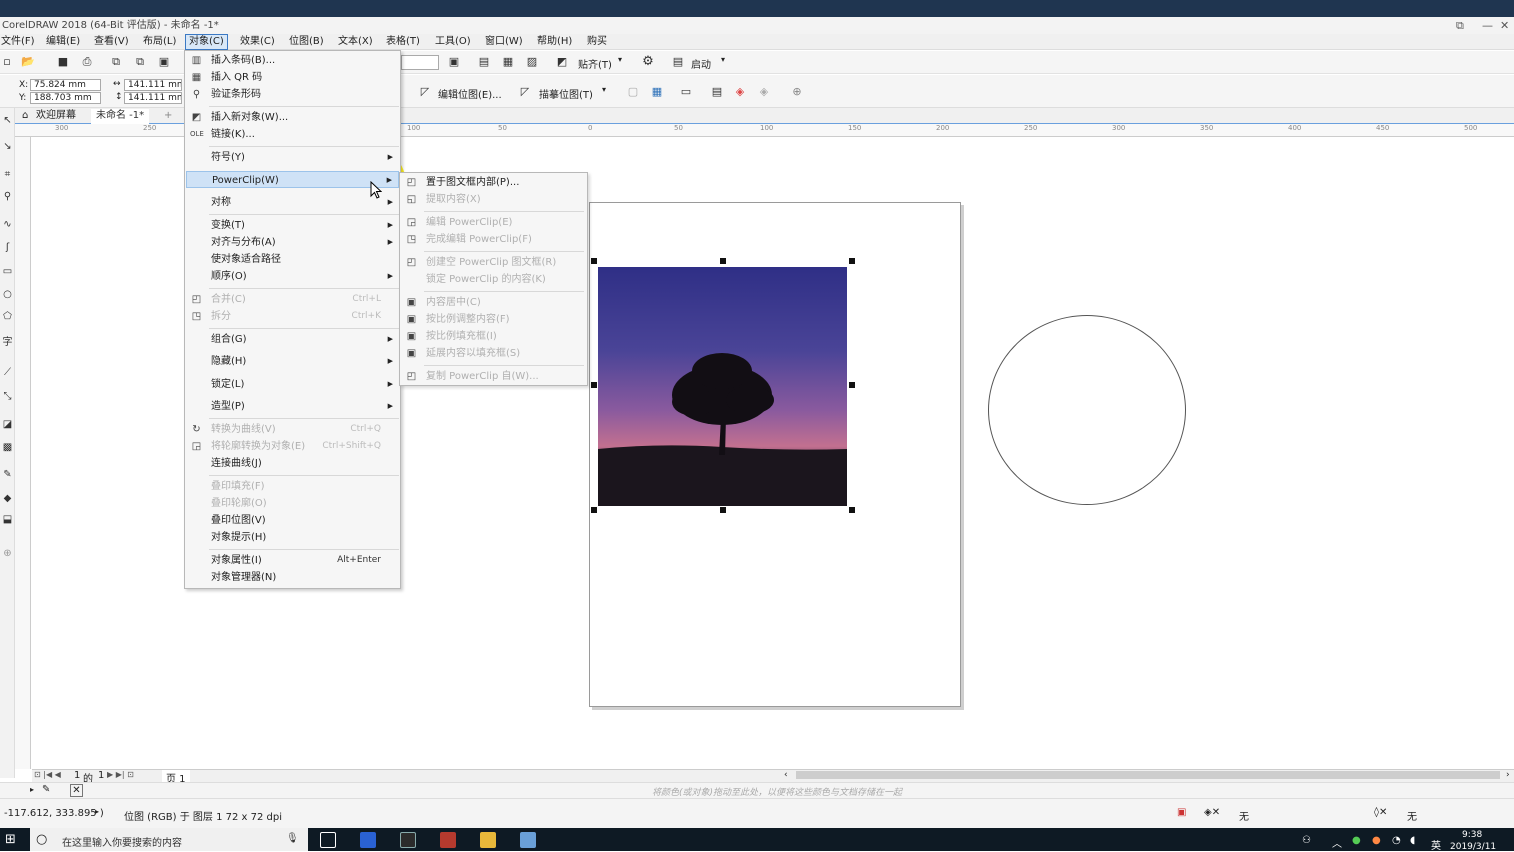  Describe the element at coordinates (168, 116) in the screenshot. I see `tab-add-button: +` at that location.